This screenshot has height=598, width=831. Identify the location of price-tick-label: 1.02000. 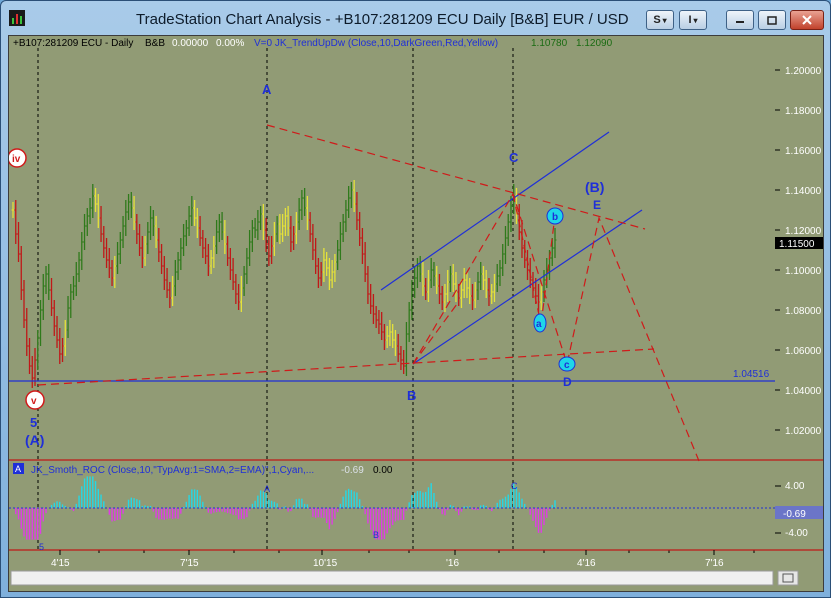
(803, 431).